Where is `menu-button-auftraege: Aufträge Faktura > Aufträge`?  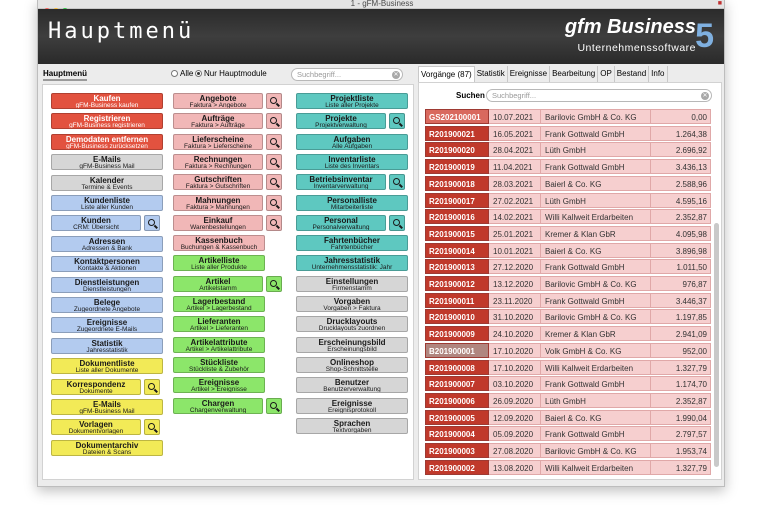
menu-button-auftraege: Aufträge Faktura > Aufträge is located at coordinates (218, 121).